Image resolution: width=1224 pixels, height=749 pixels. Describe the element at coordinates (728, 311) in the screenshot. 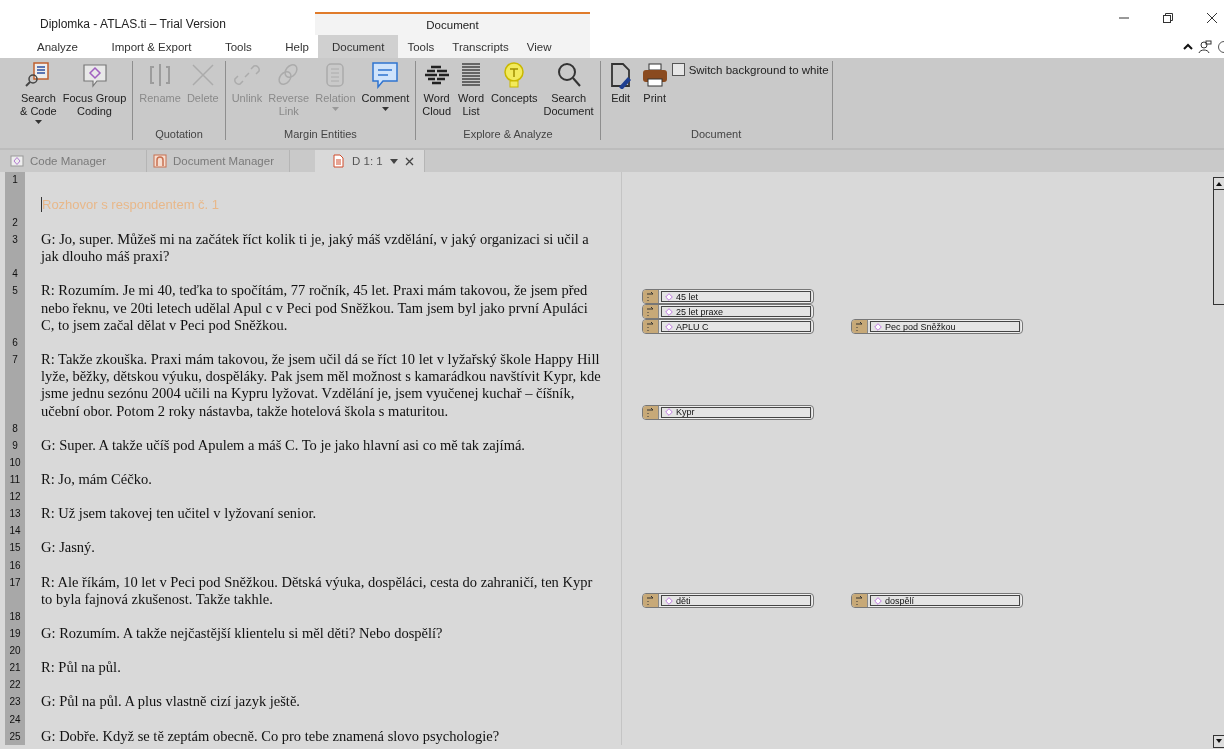

I see `code-tag: 25 let praxe` at that location.